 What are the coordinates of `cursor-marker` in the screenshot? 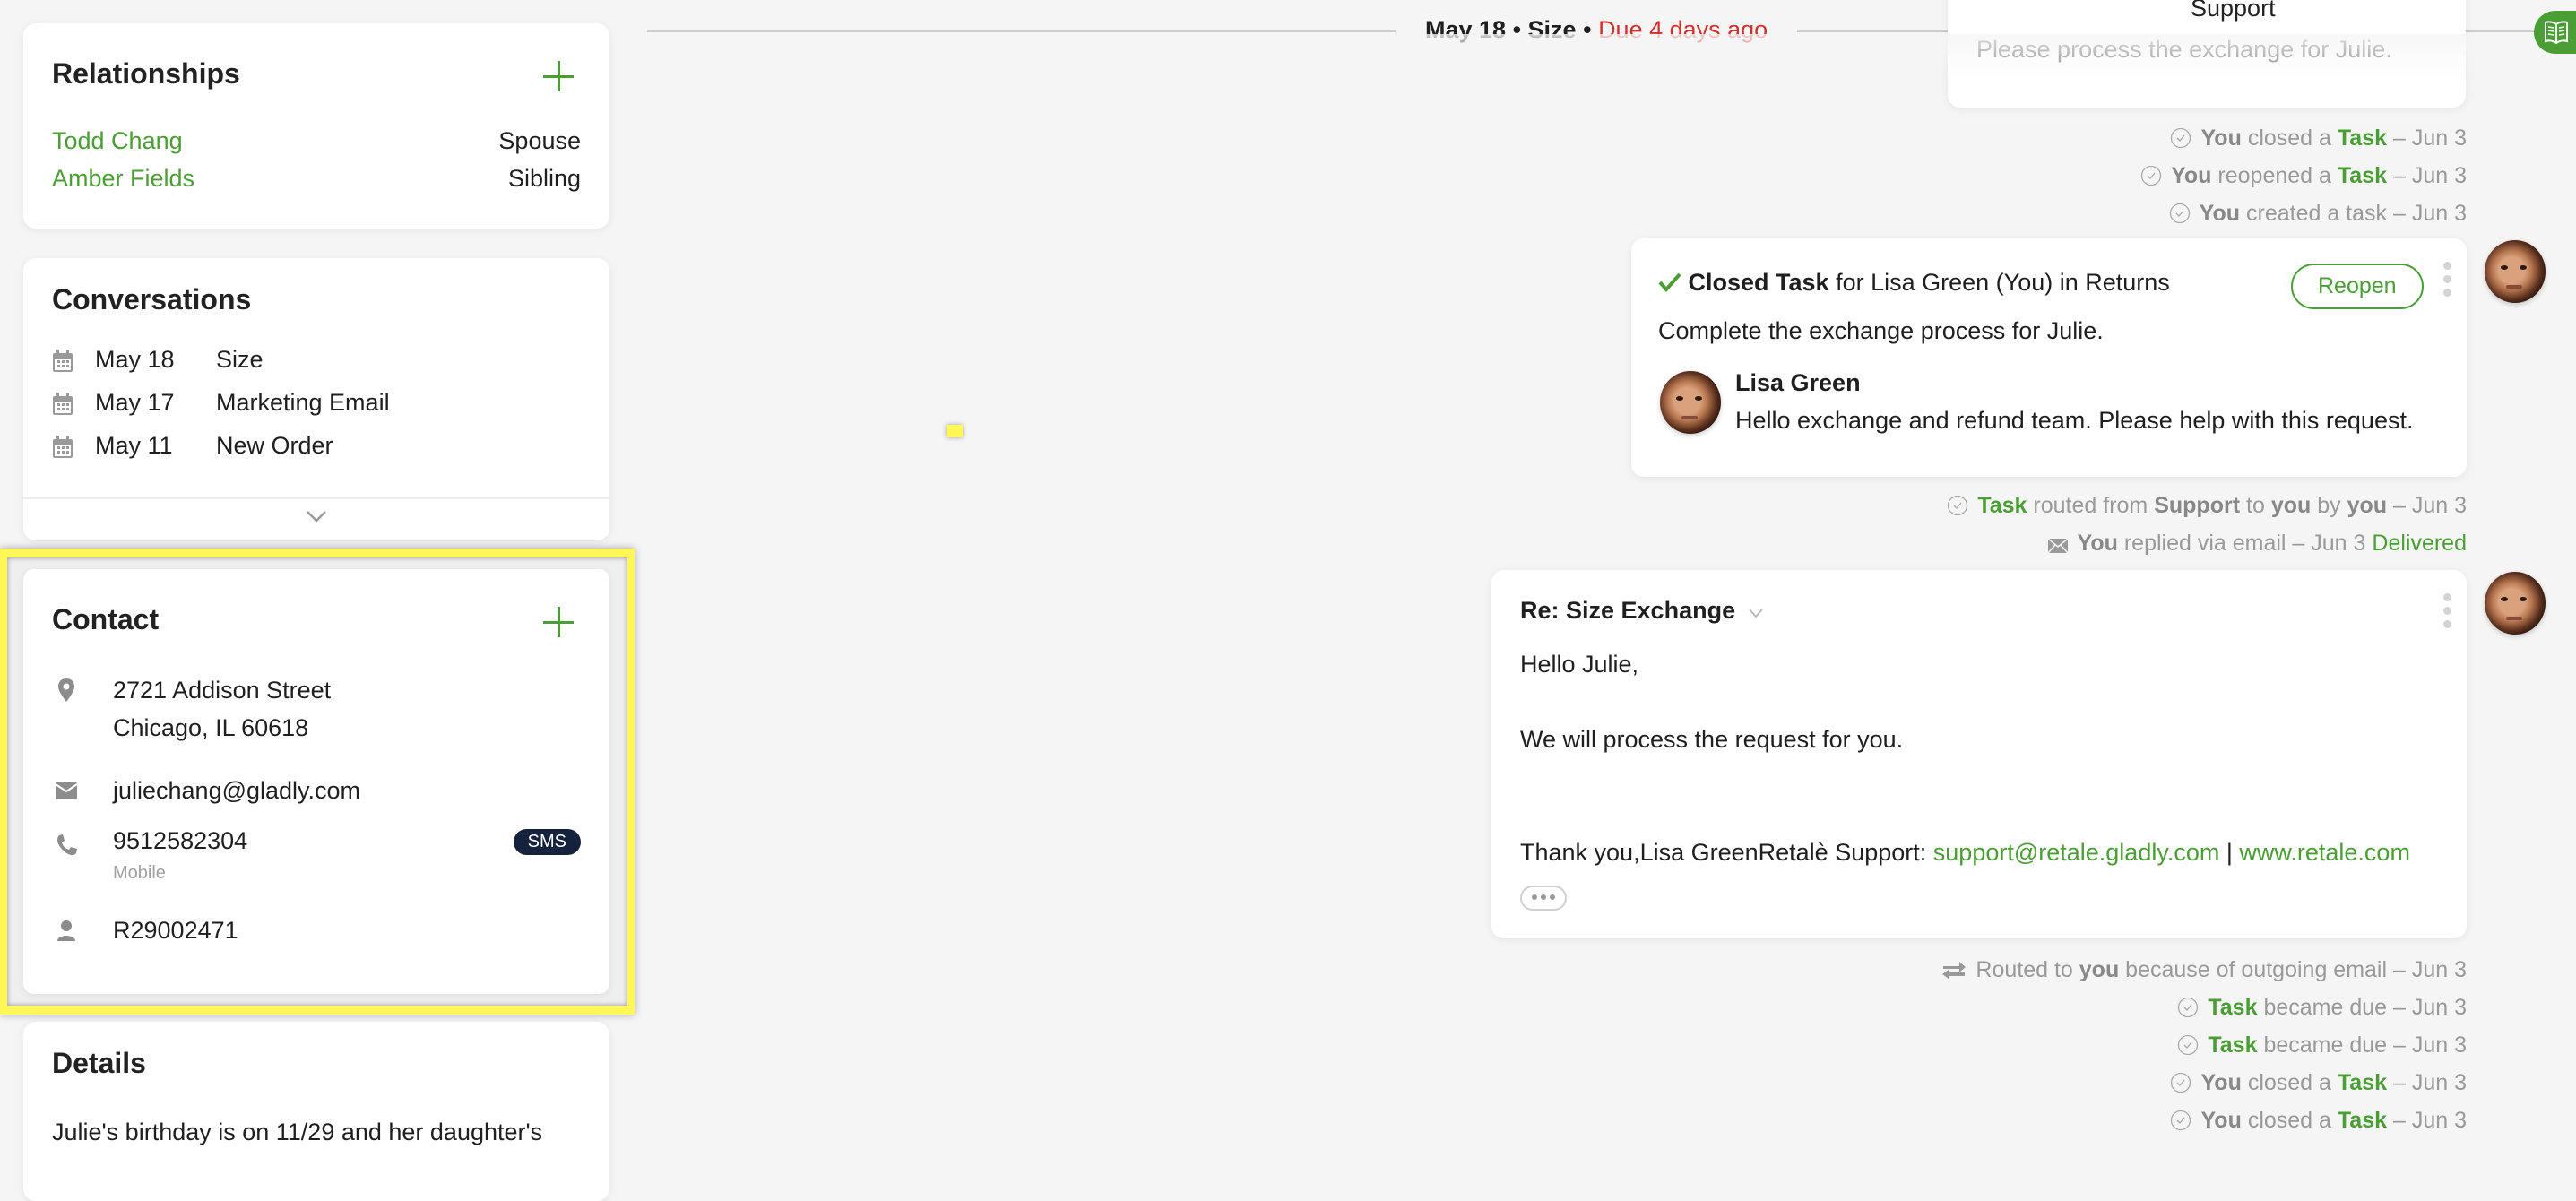 It's located at (955, 431).